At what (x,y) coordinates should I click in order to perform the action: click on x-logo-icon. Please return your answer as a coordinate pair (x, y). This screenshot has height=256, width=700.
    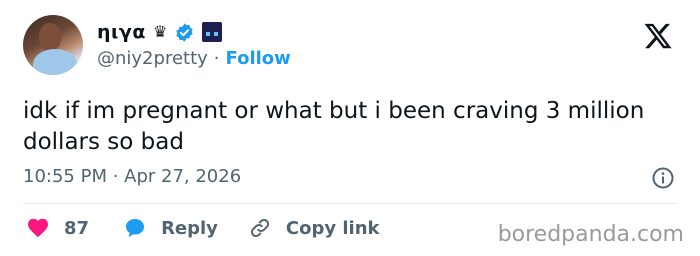
    Looking at the image, I should click on (658, 36).